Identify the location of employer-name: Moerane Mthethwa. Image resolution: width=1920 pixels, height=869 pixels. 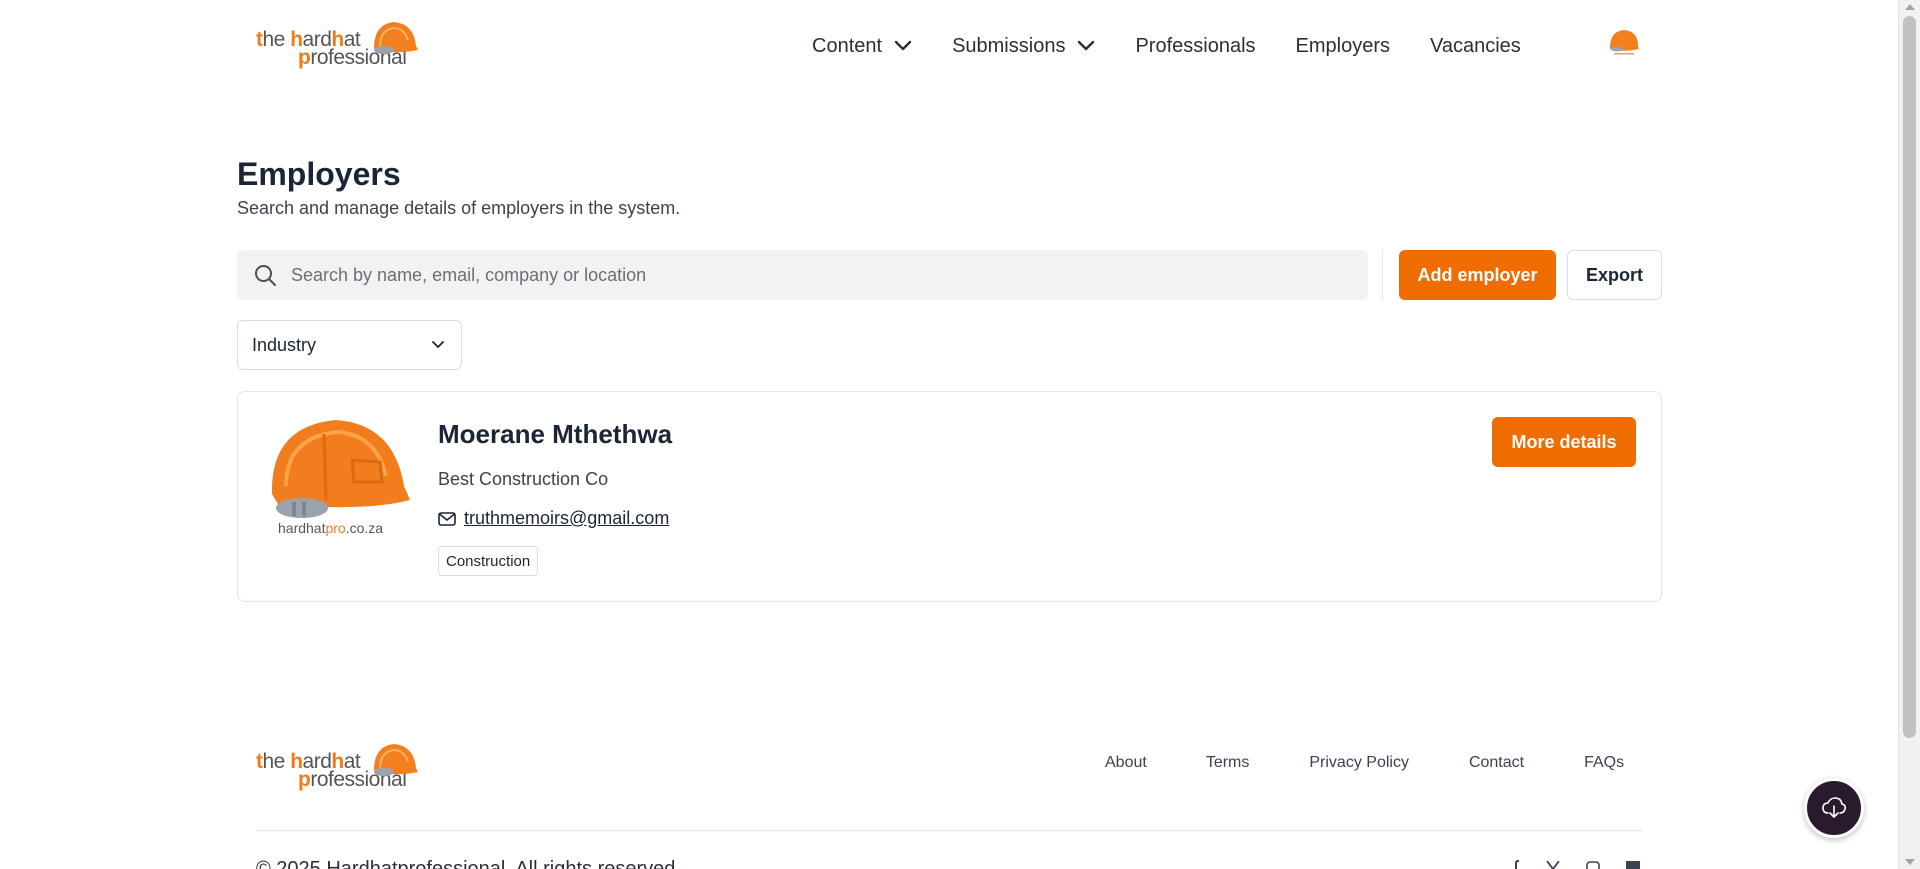
(555, 434).